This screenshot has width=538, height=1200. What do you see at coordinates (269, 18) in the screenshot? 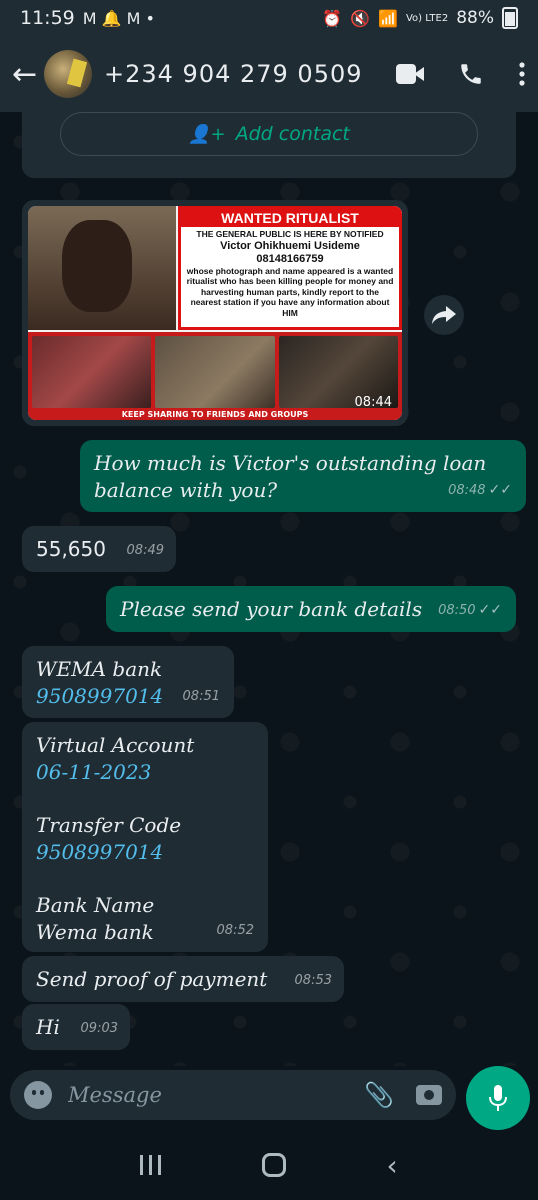
I see `status-bar: 11:59 M 🔔 M • ⏰ 🔇 📶 Vo) LTE2 88%` at bounding box center [269, 18].